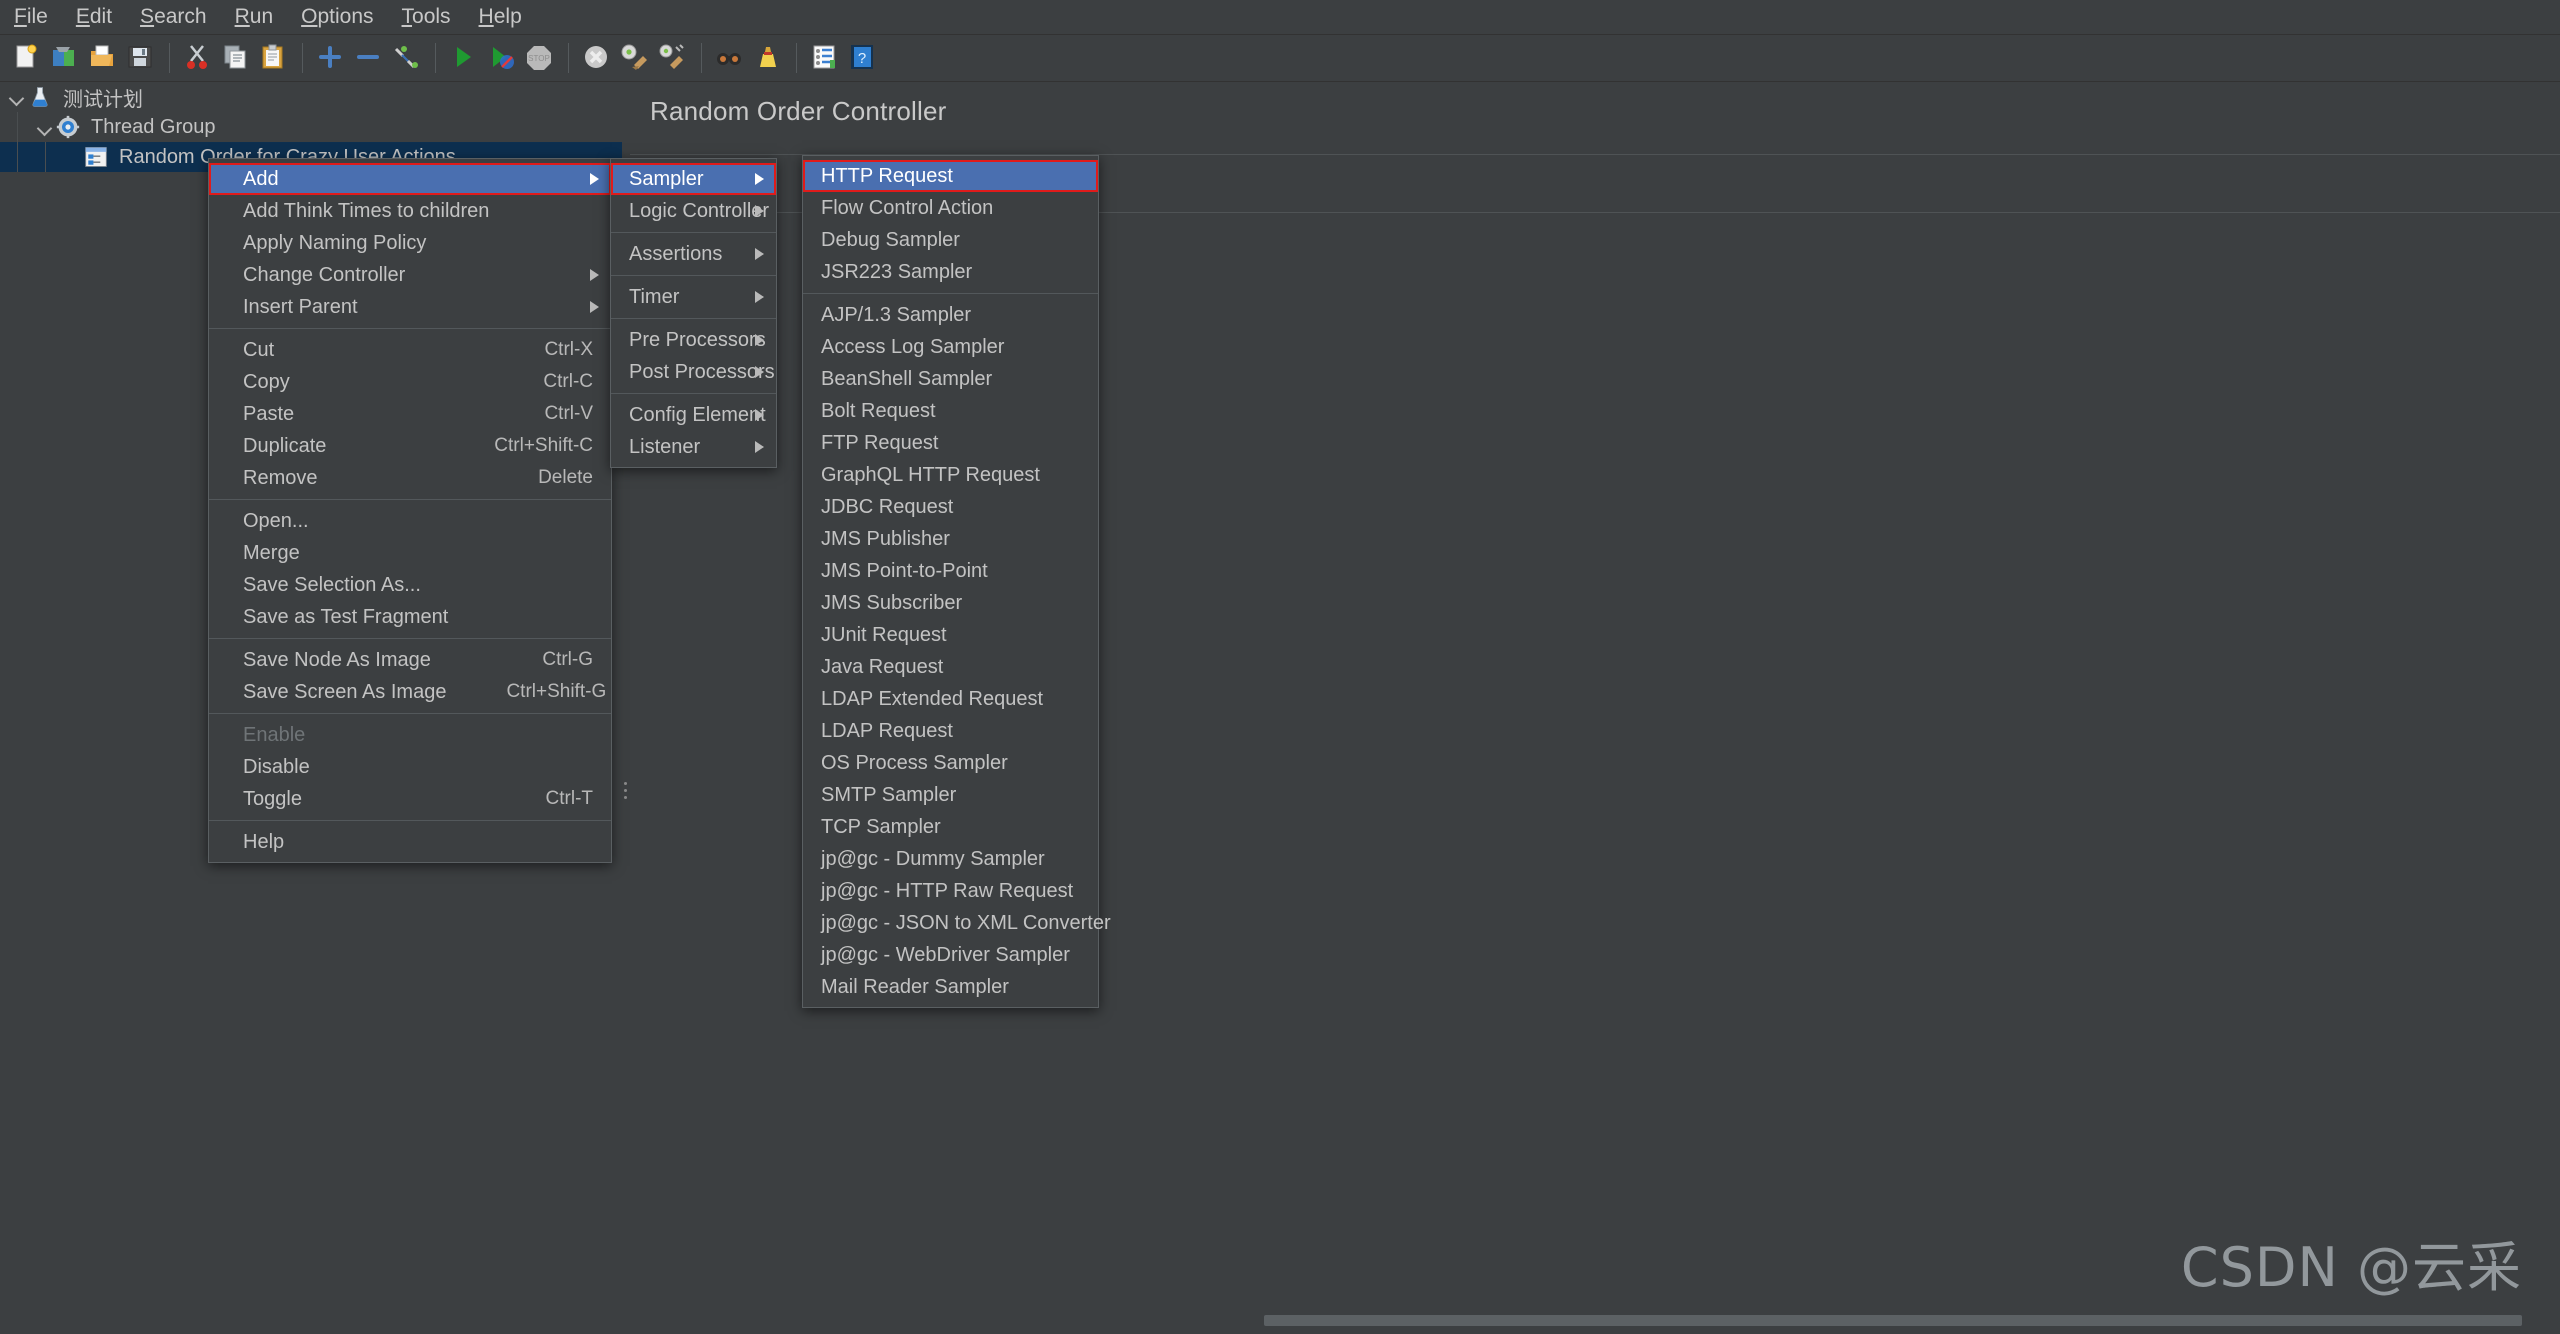  I want to click on menu-item-change-controller: Change Controller, so click(410, 275).